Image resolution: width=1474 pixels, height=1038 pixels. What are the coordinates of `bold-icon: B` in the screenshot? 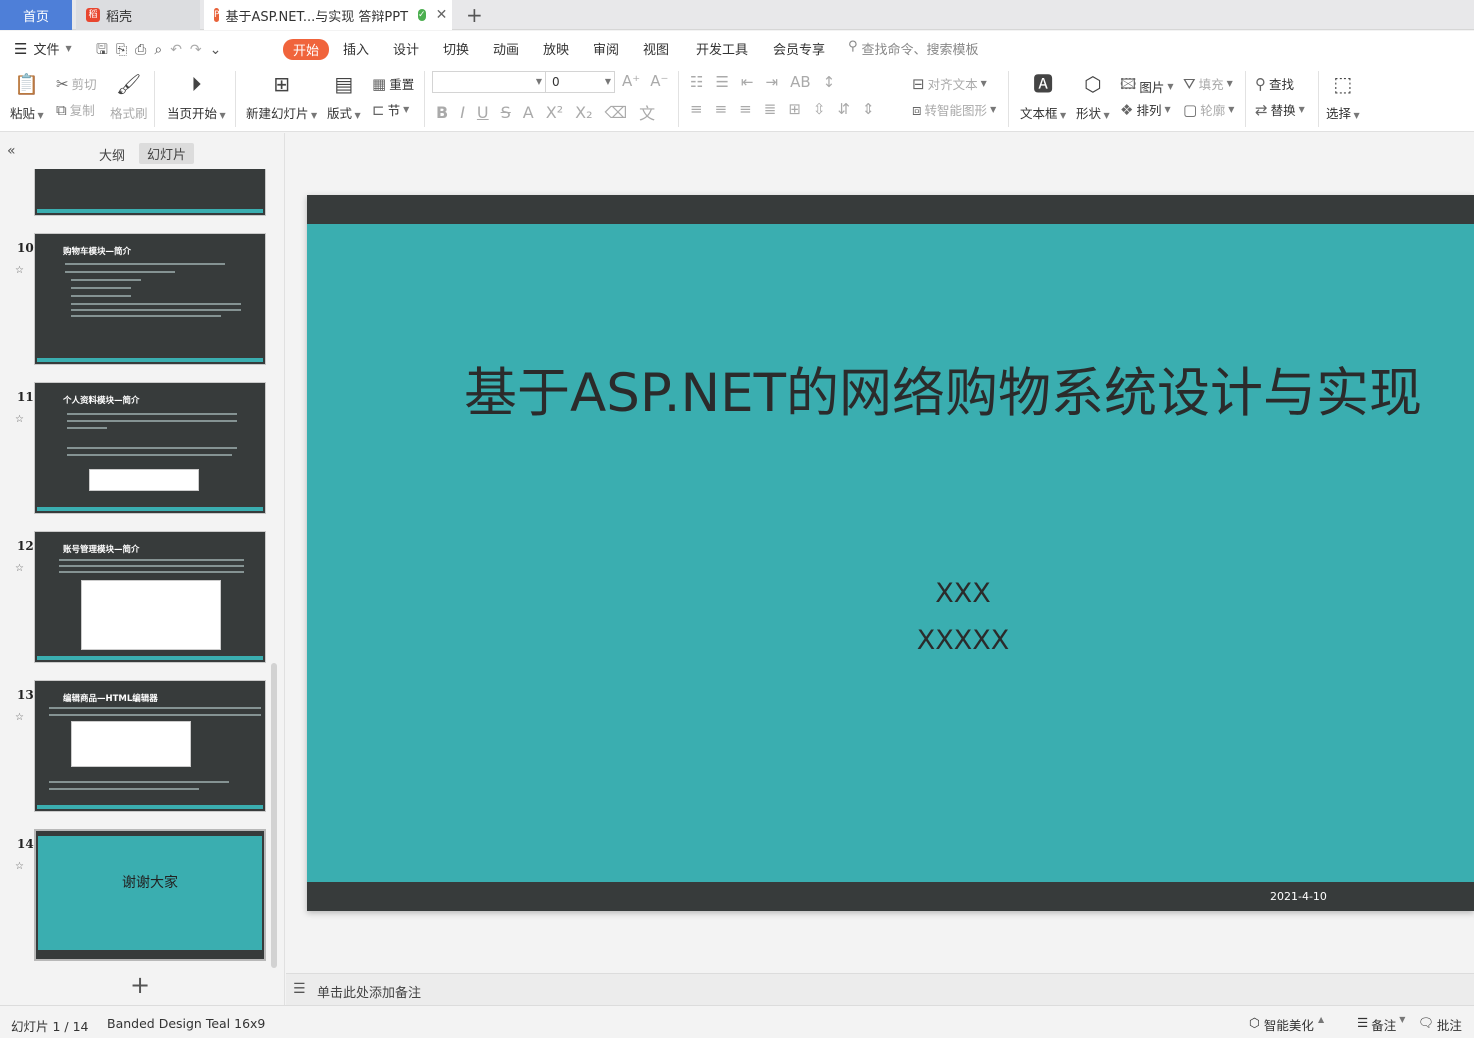 It's located at (442, 112).